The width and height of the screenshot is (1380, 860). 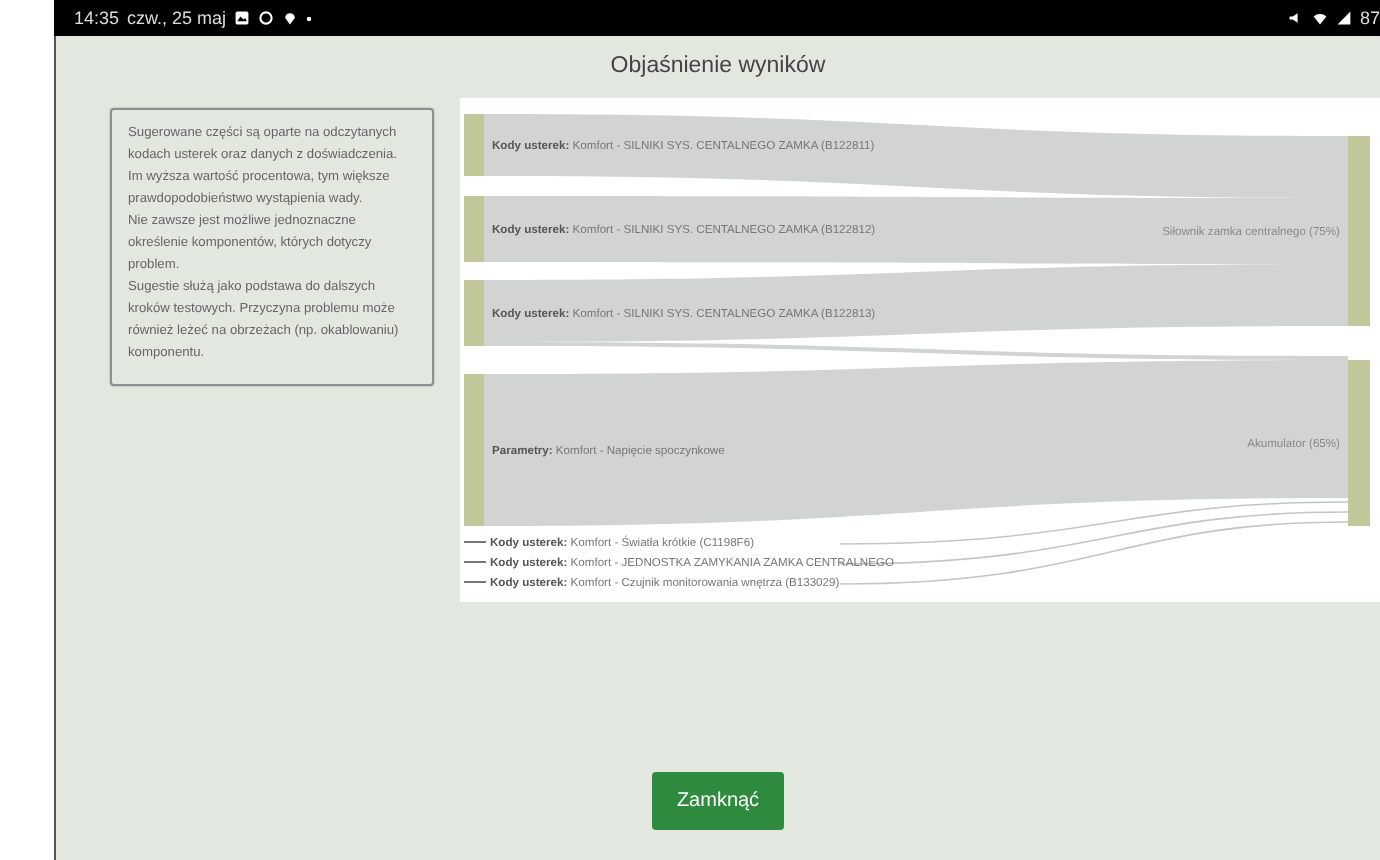 What do you see at coordinates (309, 18) in the screenshot?
I see `dot-icon` at bounding box center [309, 18].